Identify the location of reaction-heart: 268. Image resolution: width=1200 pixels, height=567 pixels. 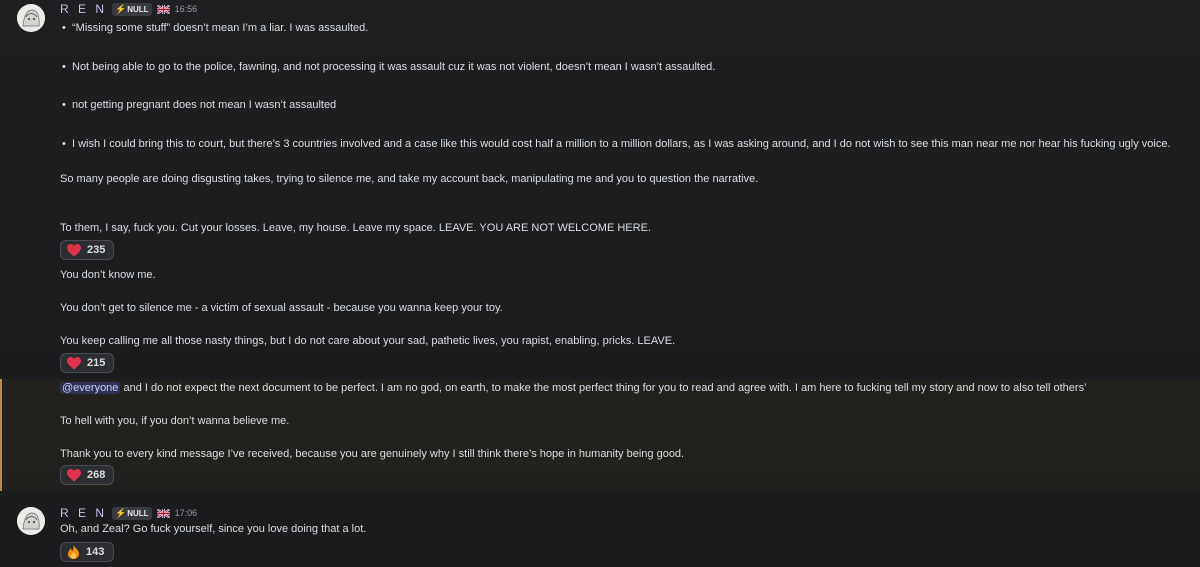
(87, 475).